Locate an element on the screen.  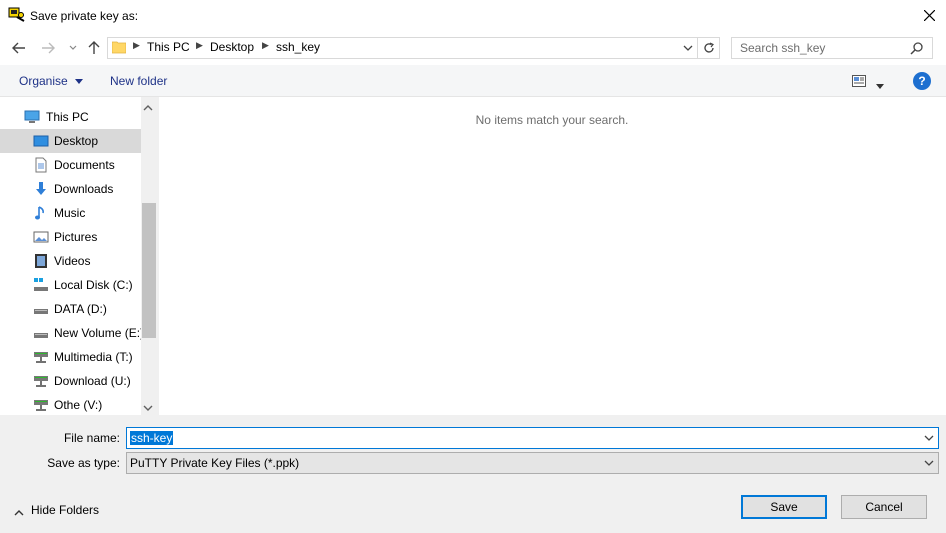
empty-message: No items match your search. is located at coordinates (552, 120).